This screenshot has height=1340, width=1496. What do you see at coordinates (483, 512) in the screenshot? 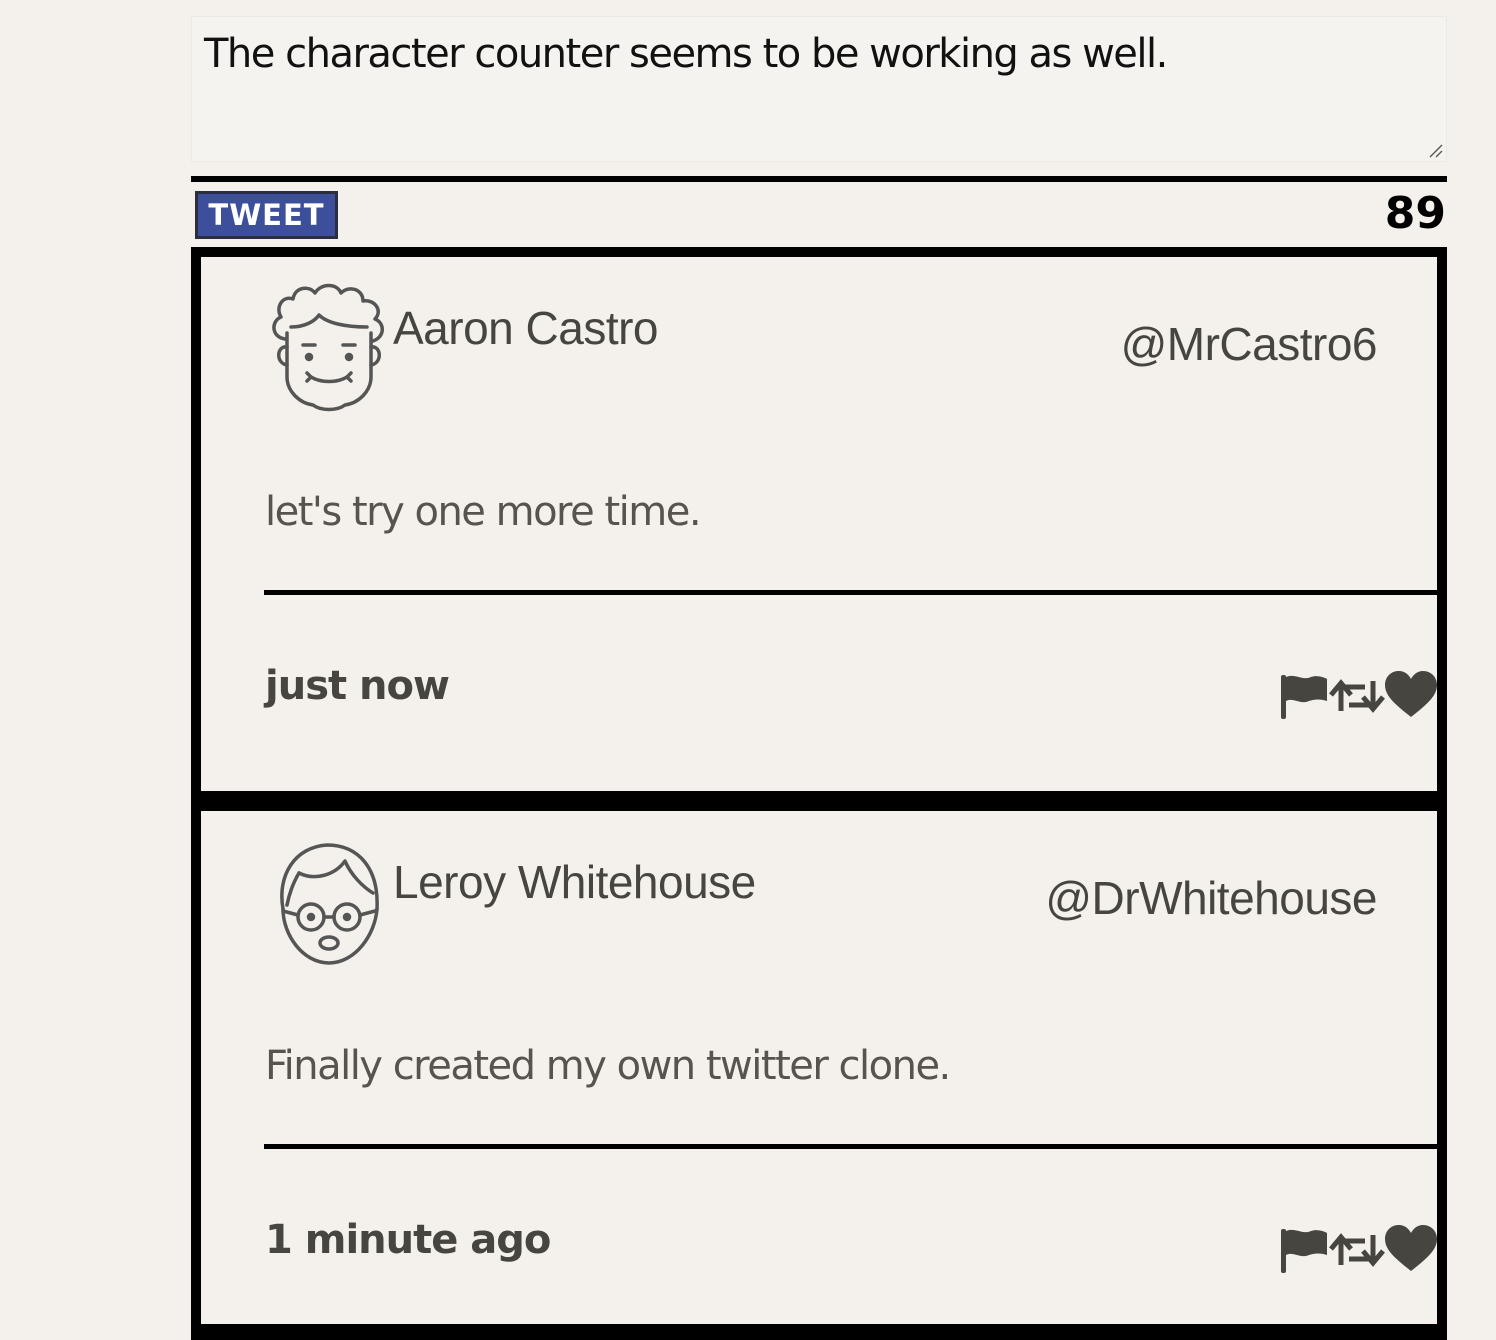
I see `tweet-content: let's try one more time.` at bounding box center [483, 512].